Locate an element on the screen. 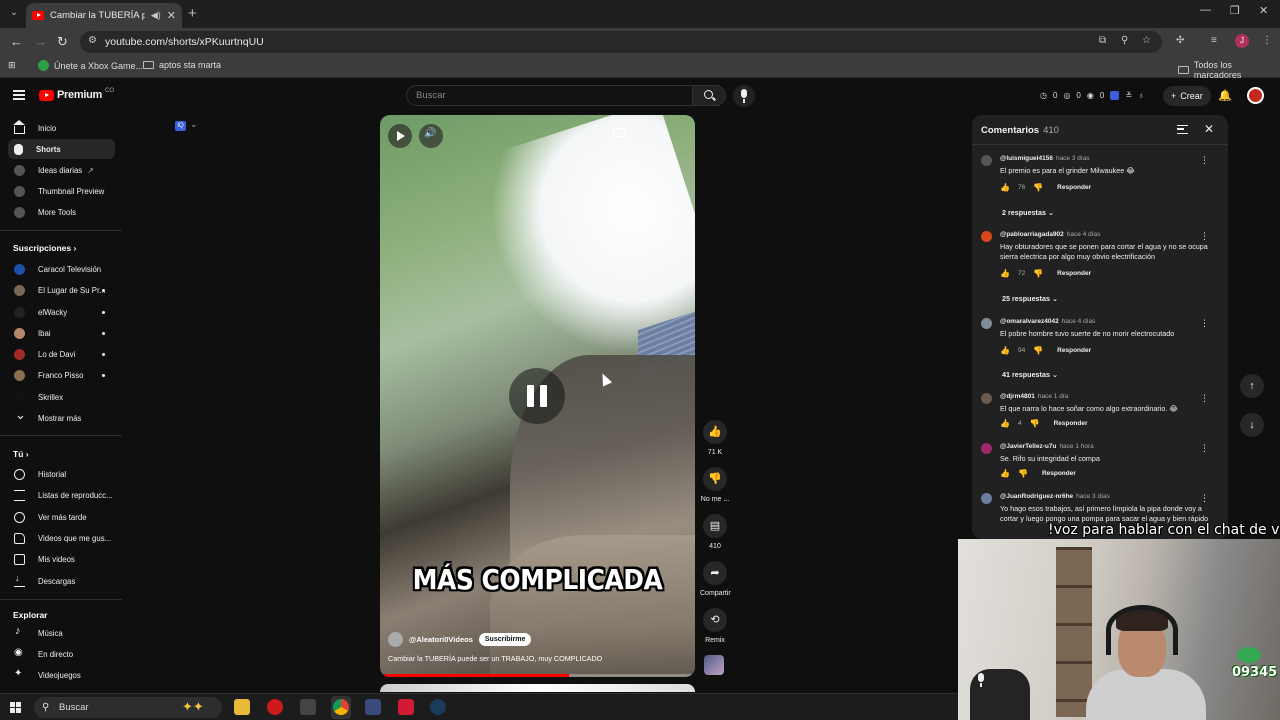  menu-icon is located at coordinates (19, 95).